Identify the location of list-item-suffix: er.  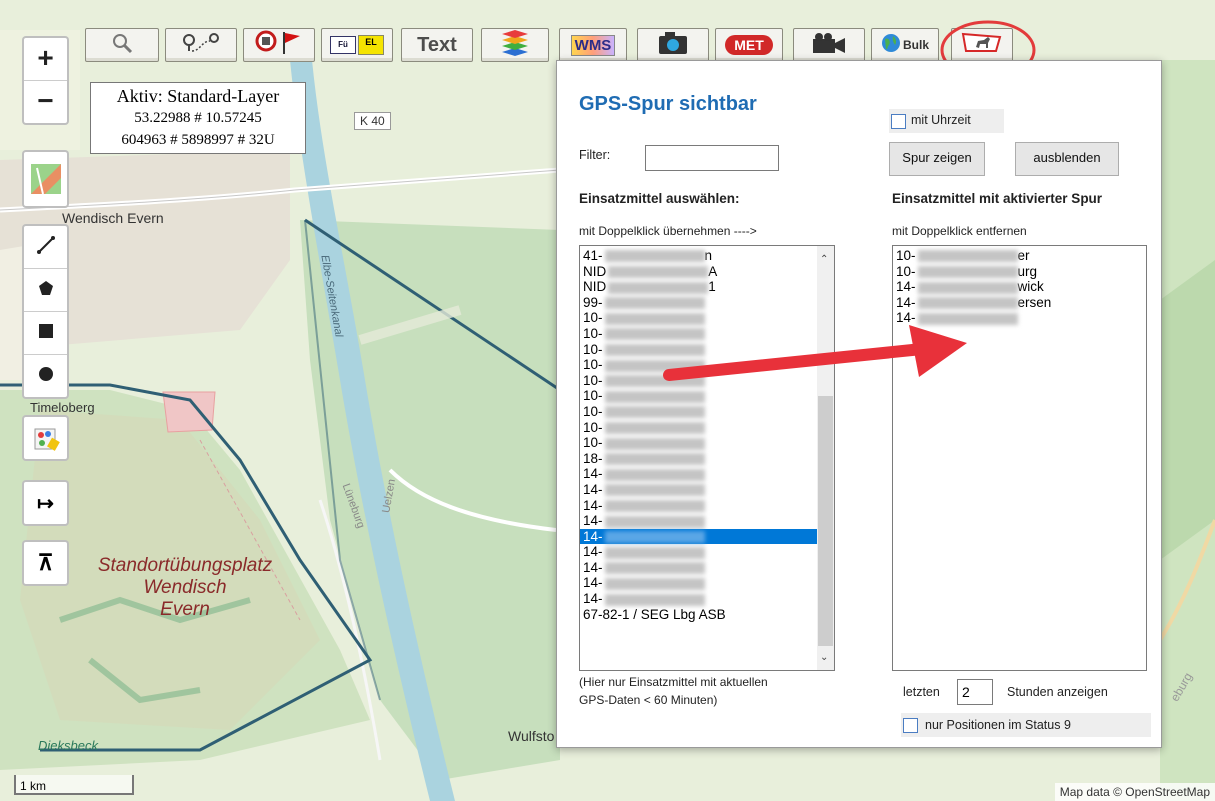
(1023, 255).